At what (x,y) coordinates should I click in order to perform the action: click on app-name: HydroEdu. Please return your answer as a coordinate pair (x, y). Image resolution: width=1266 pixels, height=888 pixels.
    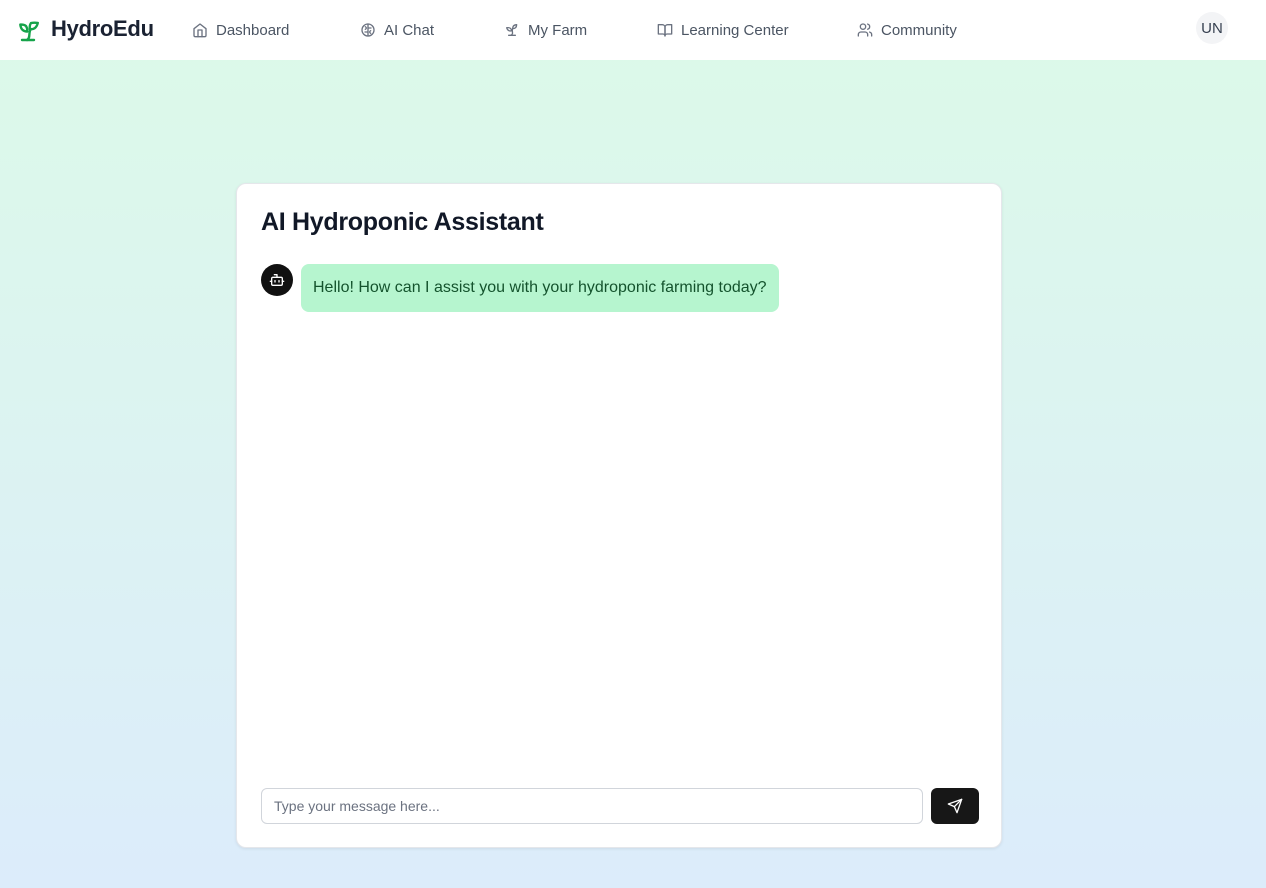
    Looking at the image, I should click on (102, 28).